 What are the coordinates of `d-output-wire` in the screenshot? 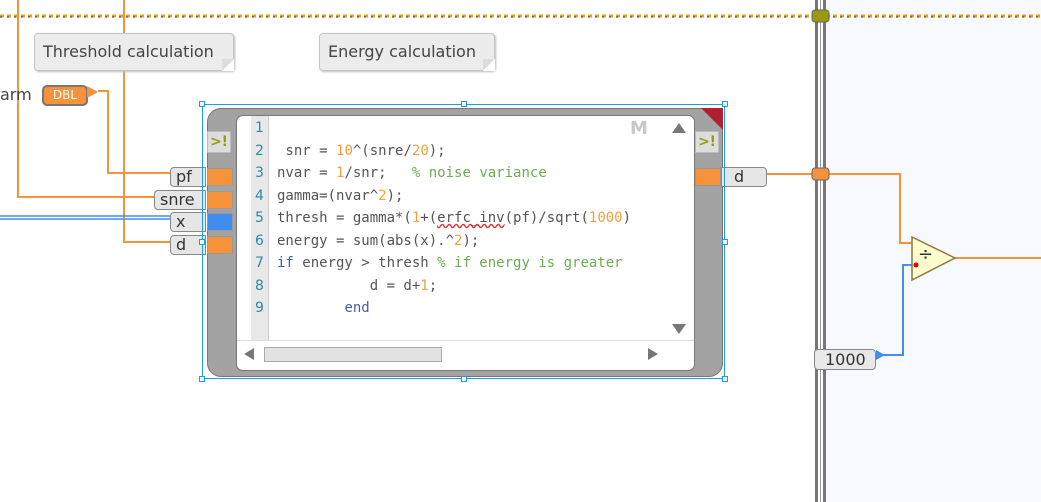 It's located at (839, 208).